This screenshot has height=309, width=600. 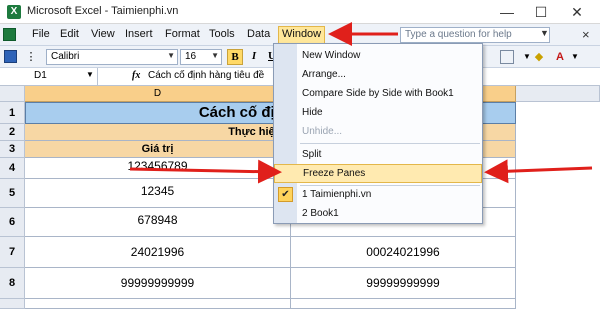 I want to click on name-box: D1 ▼, so click(x=49, y=76).